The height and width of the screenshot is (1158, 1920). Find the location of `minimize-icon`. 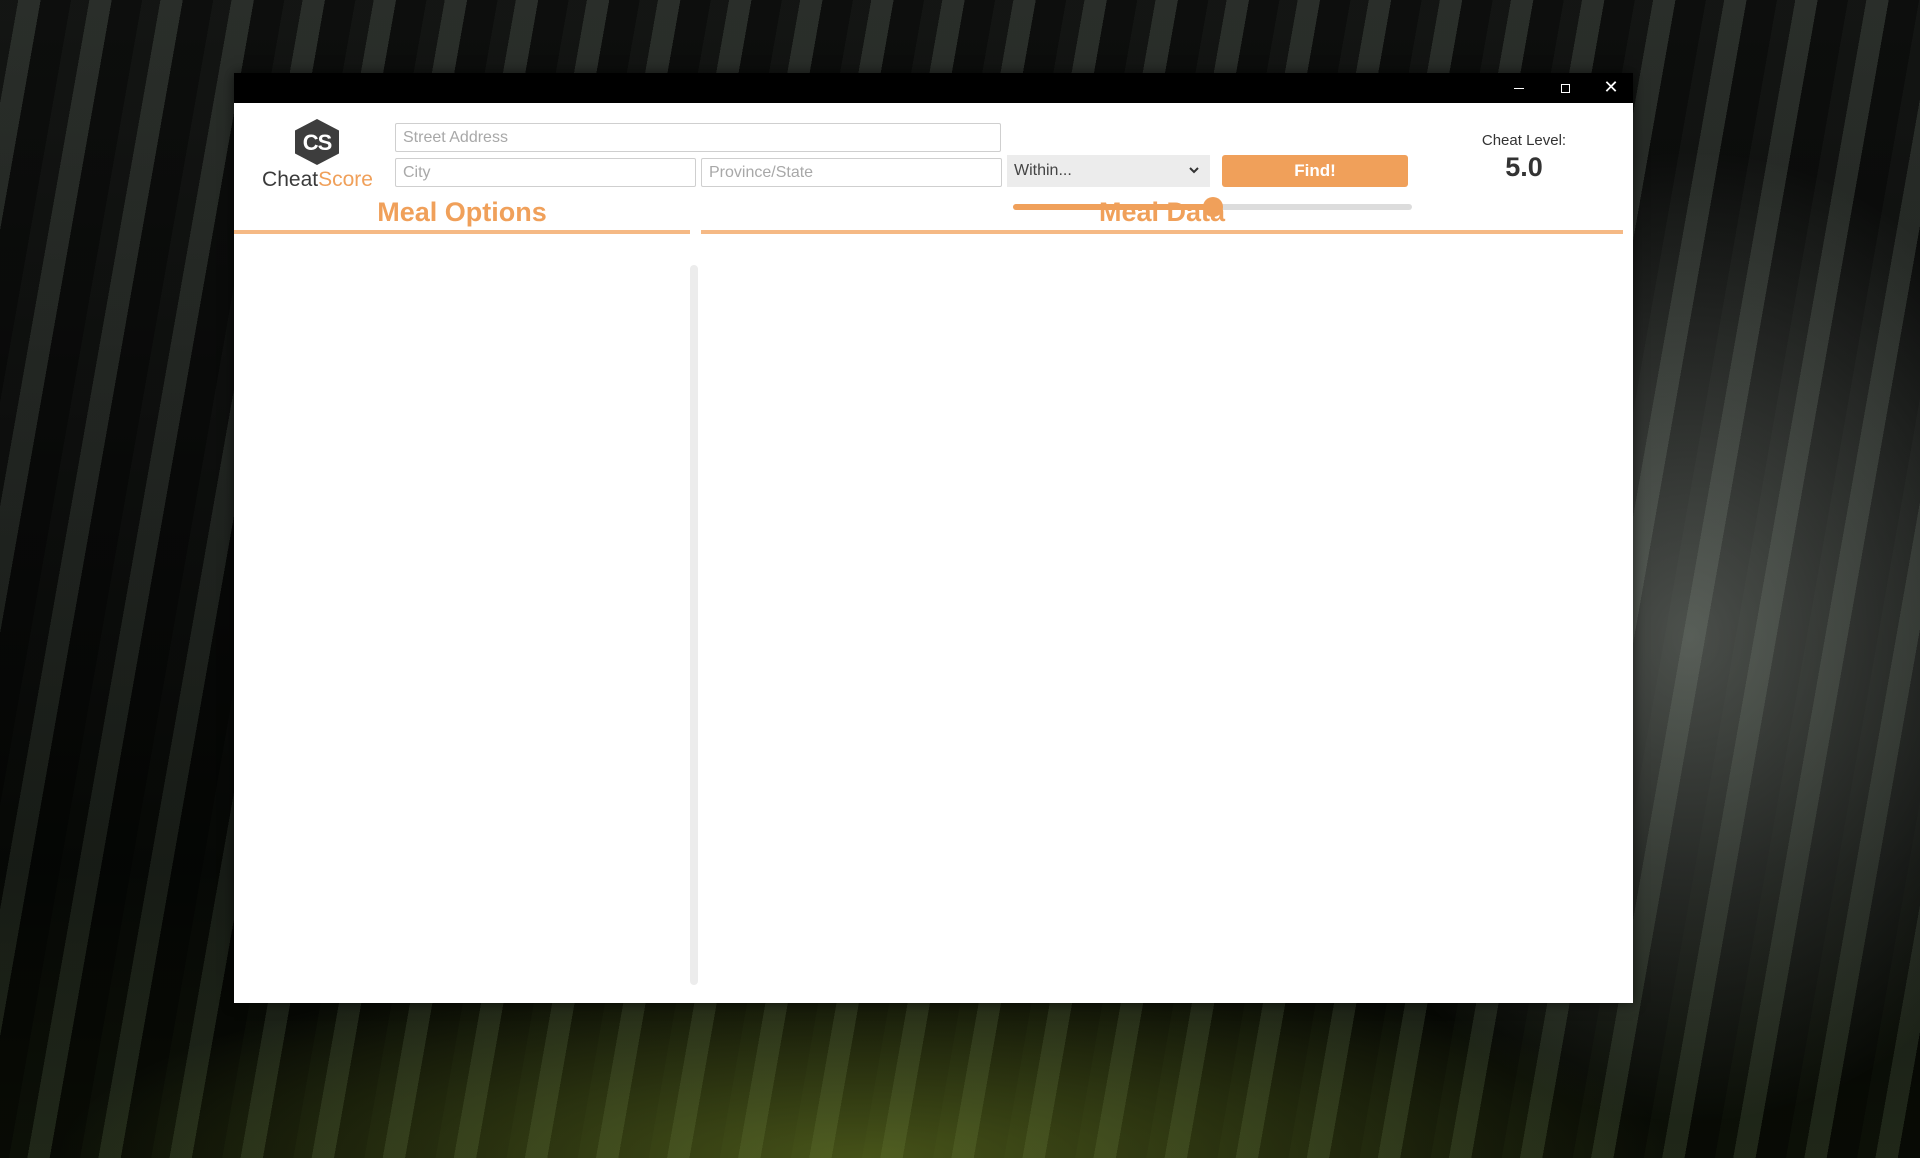

minimize-icon is located at coordinates (1519, 88).